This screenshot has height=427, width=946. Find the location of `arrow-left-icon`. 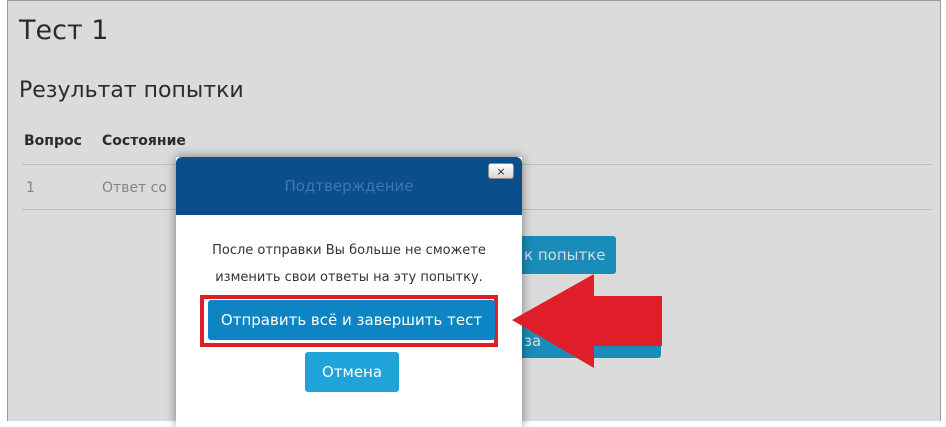

arrow-left-icon is located at coordinates (587, 321).